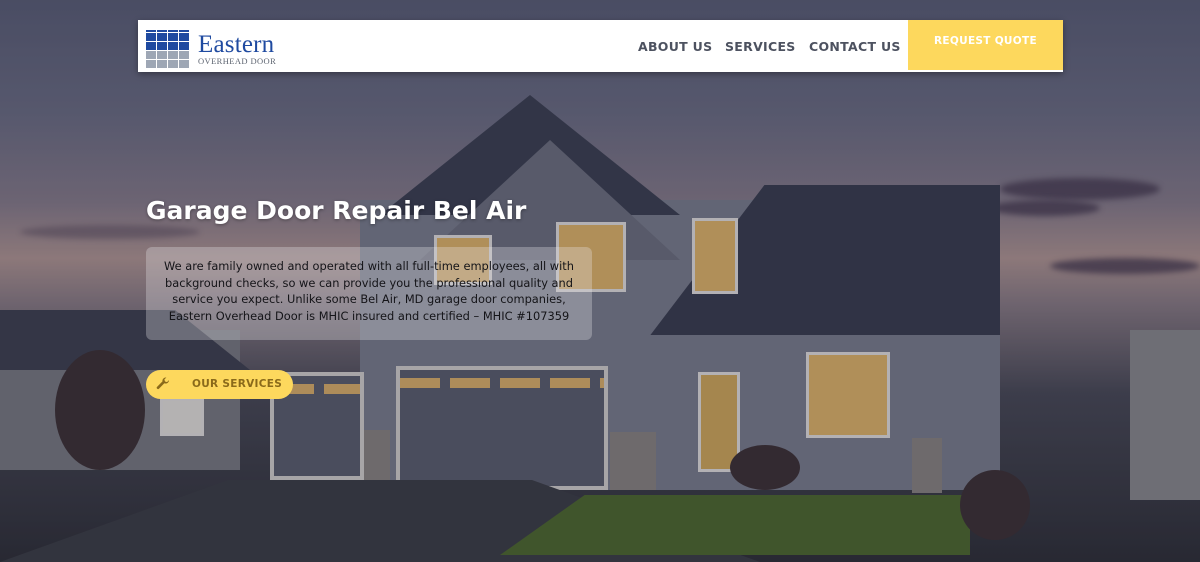 This screenshot has height=562, width=1200. What do you see at coordinates (985, 45) in the screenshot?
I see `request-quote-button: REQUEST QUOTE` at bounding box center [985, 45].